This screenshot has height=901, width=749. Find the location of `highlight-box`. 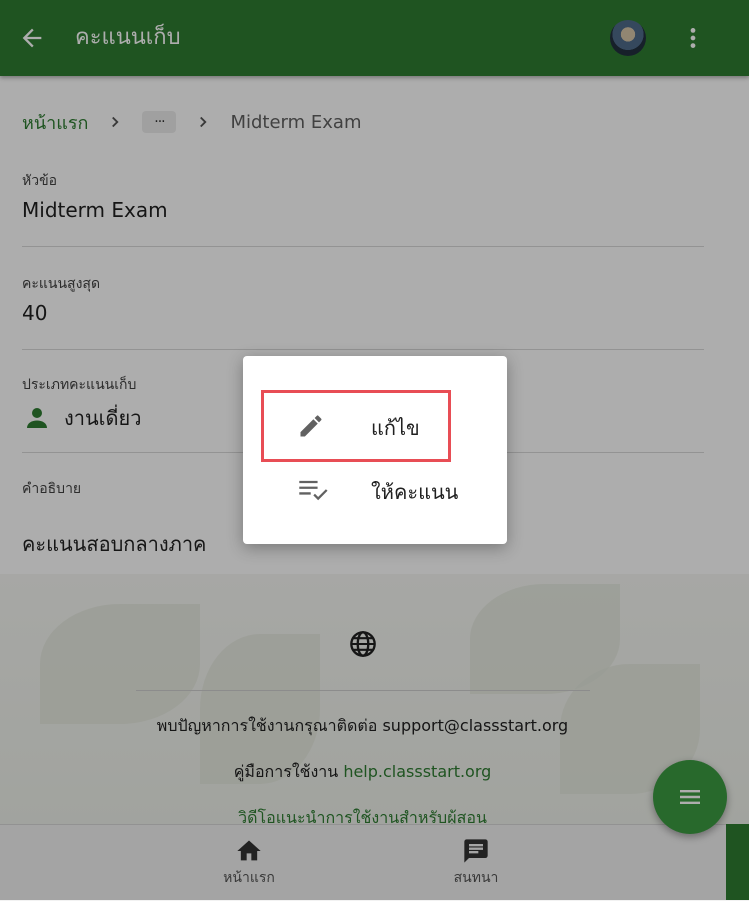

highlight-box is located at coordinates (356, 426).